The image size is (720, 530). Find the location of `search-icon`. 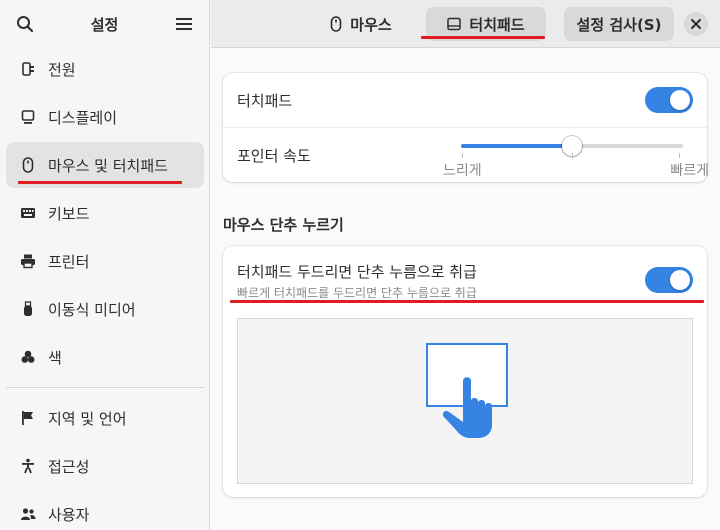

search-icon is located at coordinates (25, 24).